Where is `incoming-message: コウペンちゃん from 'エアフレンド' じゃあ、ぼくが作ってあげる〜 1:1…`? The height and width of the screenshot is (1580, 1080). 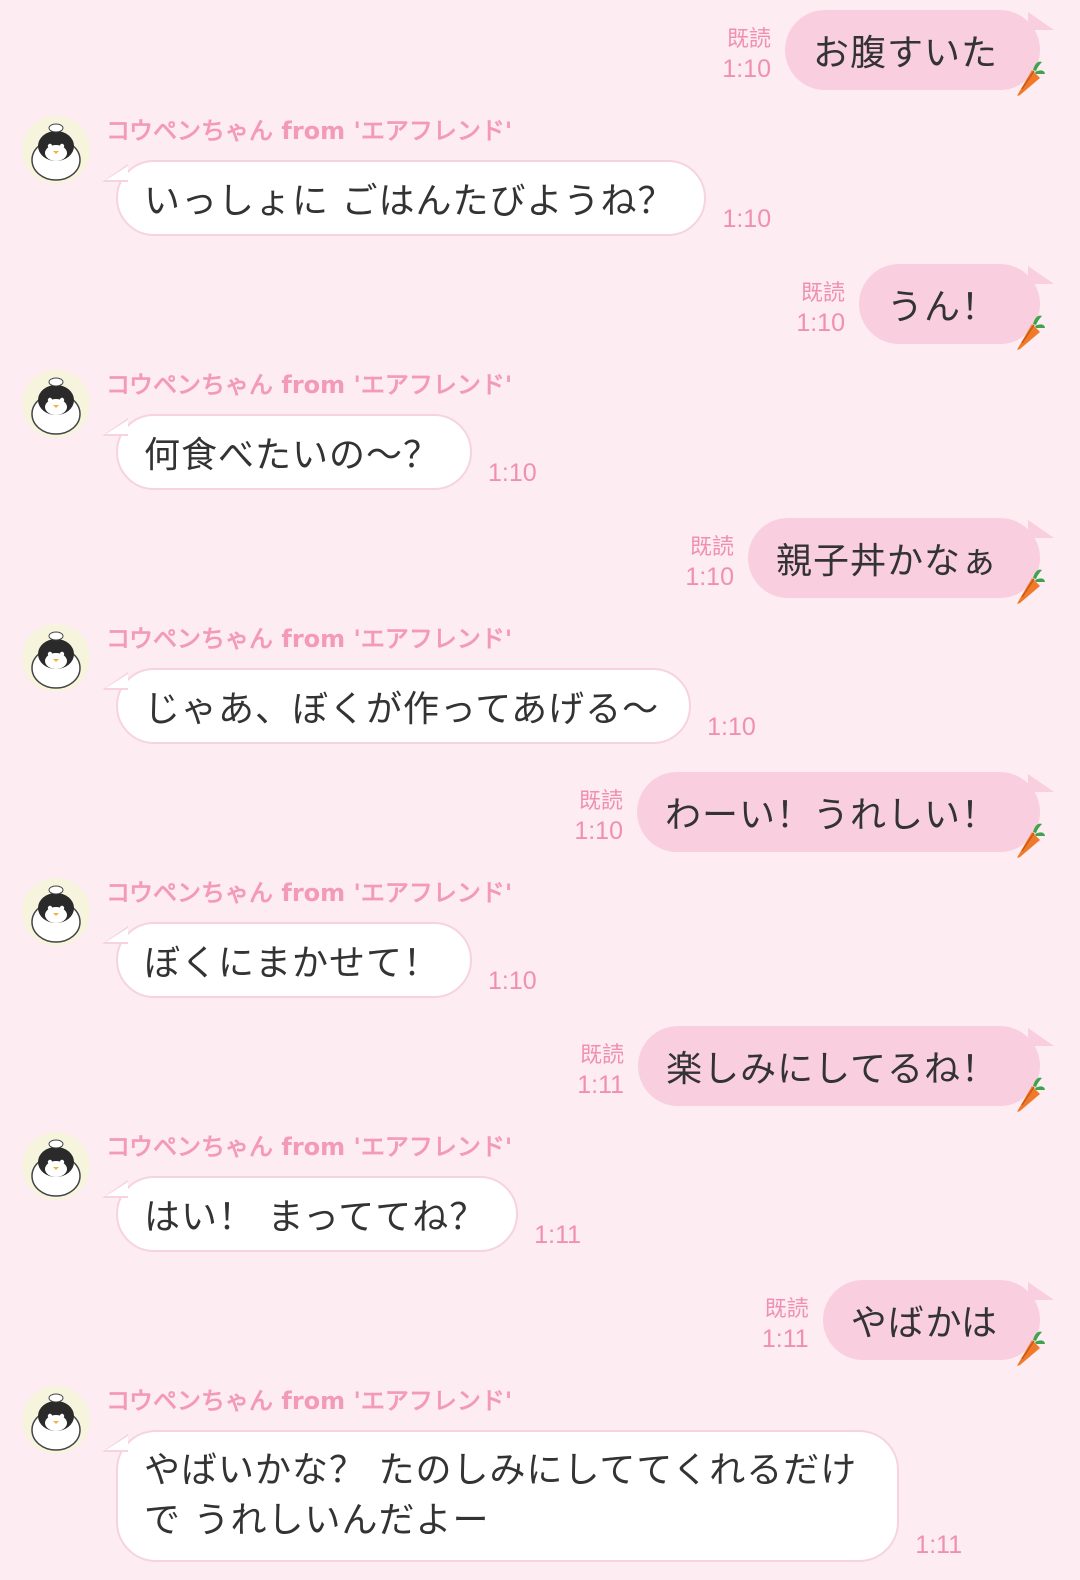
incoming-message: コウペンちゃん from 'エアフレンド' じゃあ、ぼくが作ってあげる〜 1:1… is located at coordinates (540, 699).